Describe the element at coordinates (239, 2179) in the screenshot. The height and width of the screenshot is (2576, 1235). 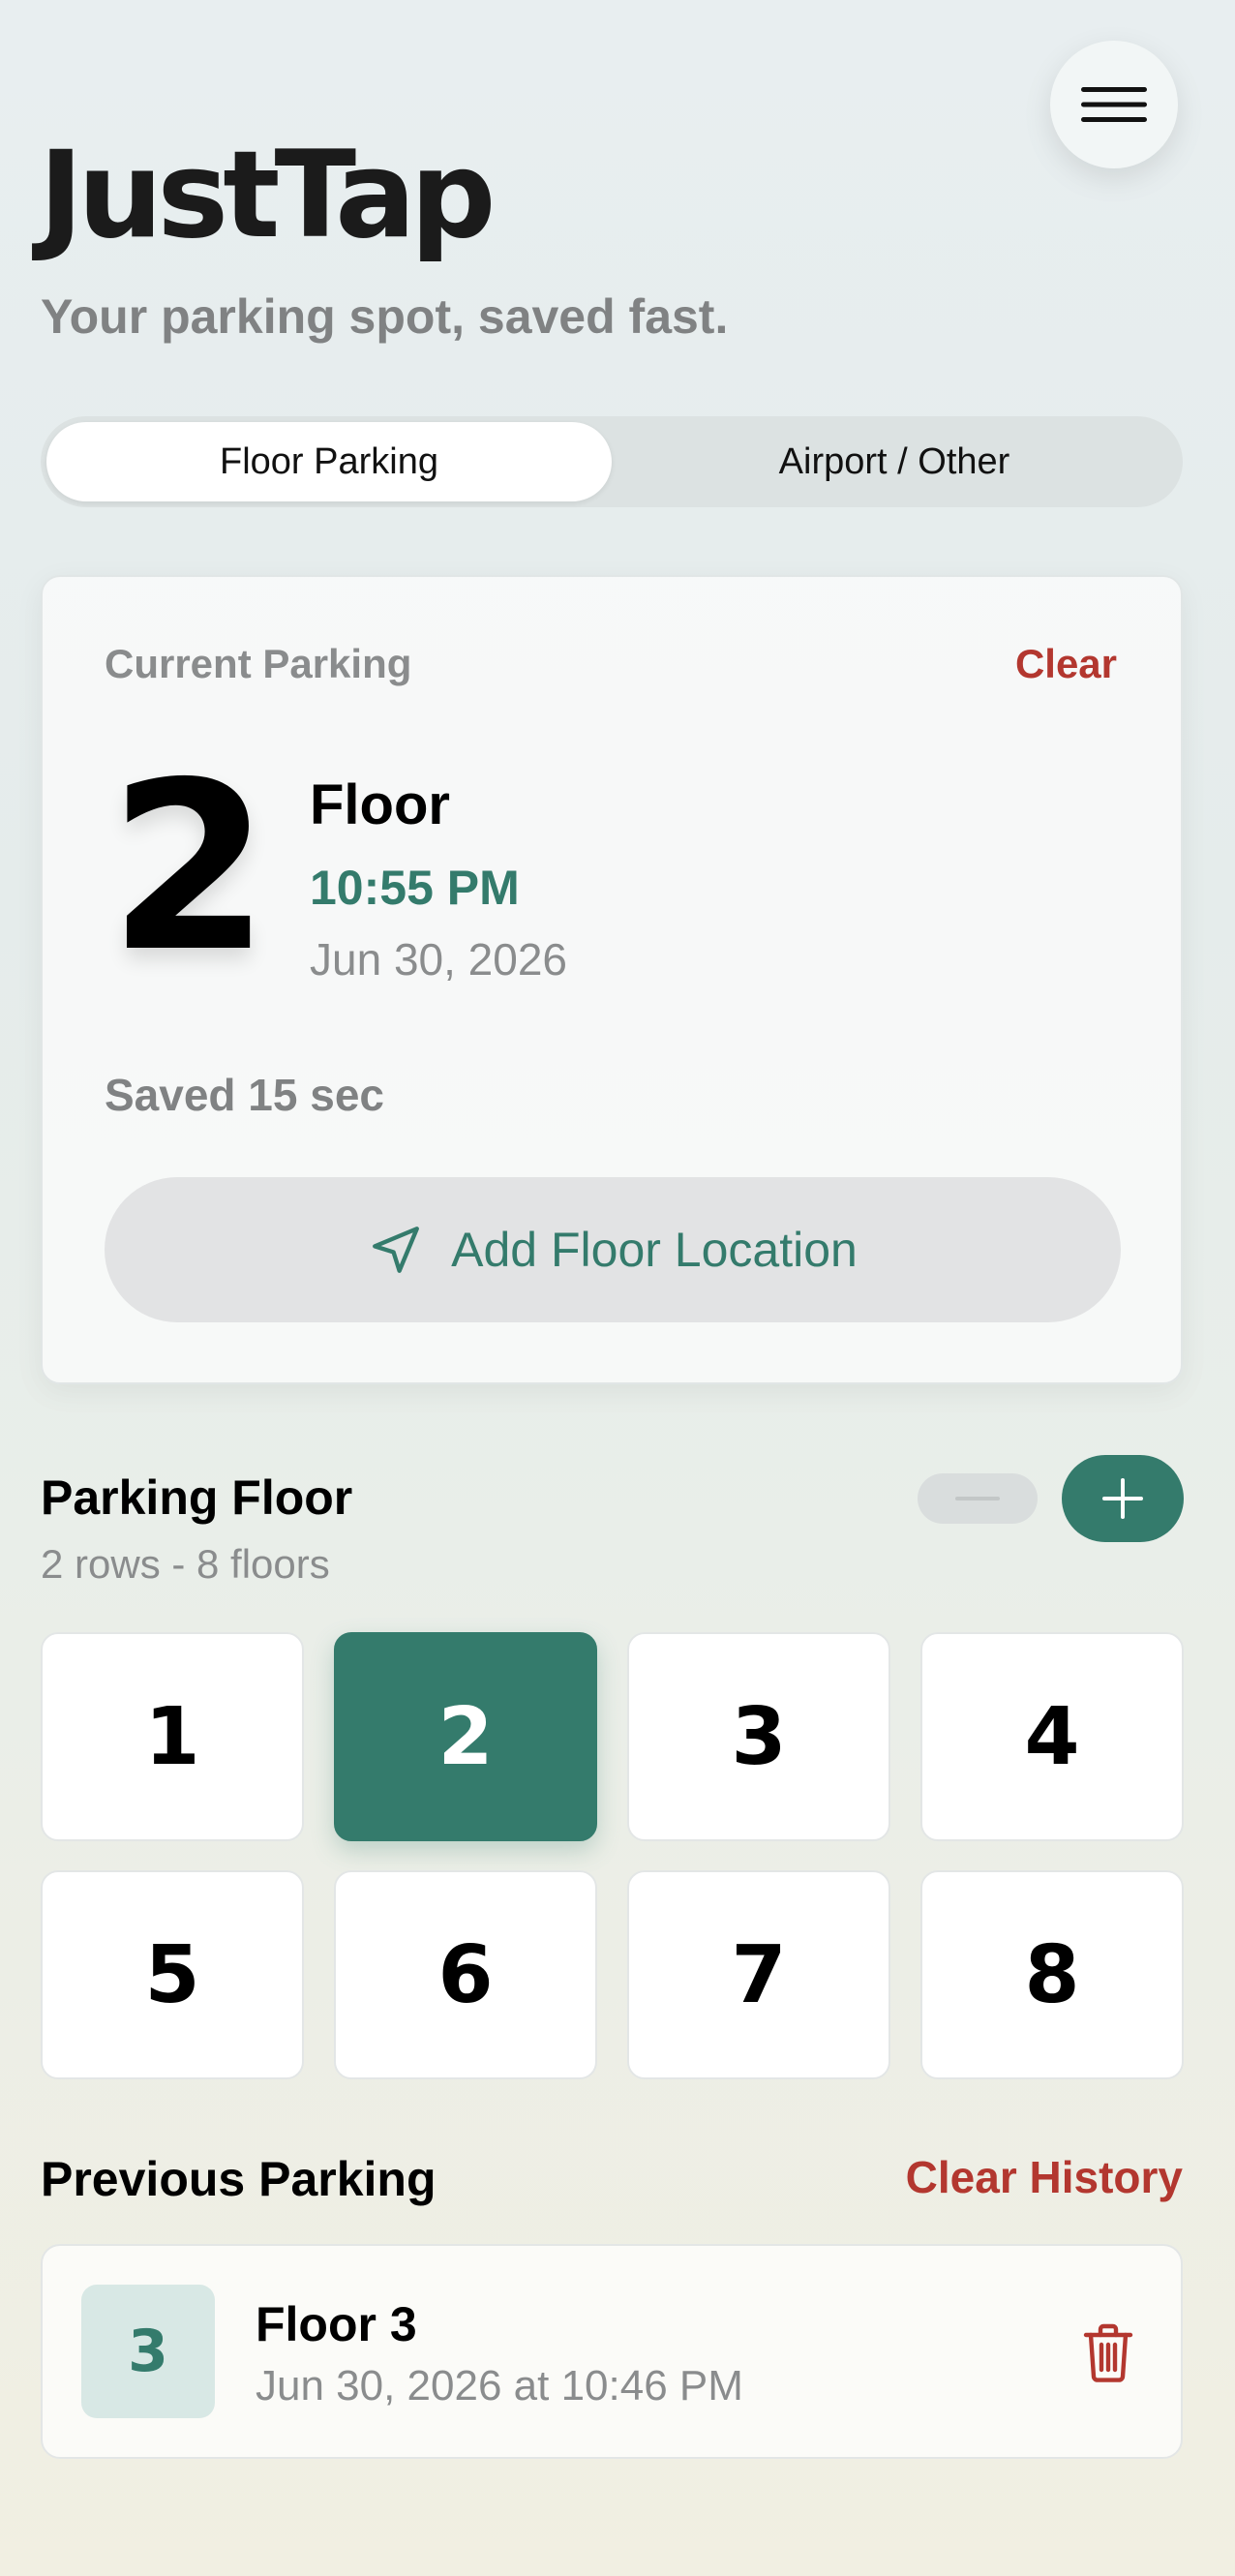
I see `previous-parking-title: Previous Parking` at that location.